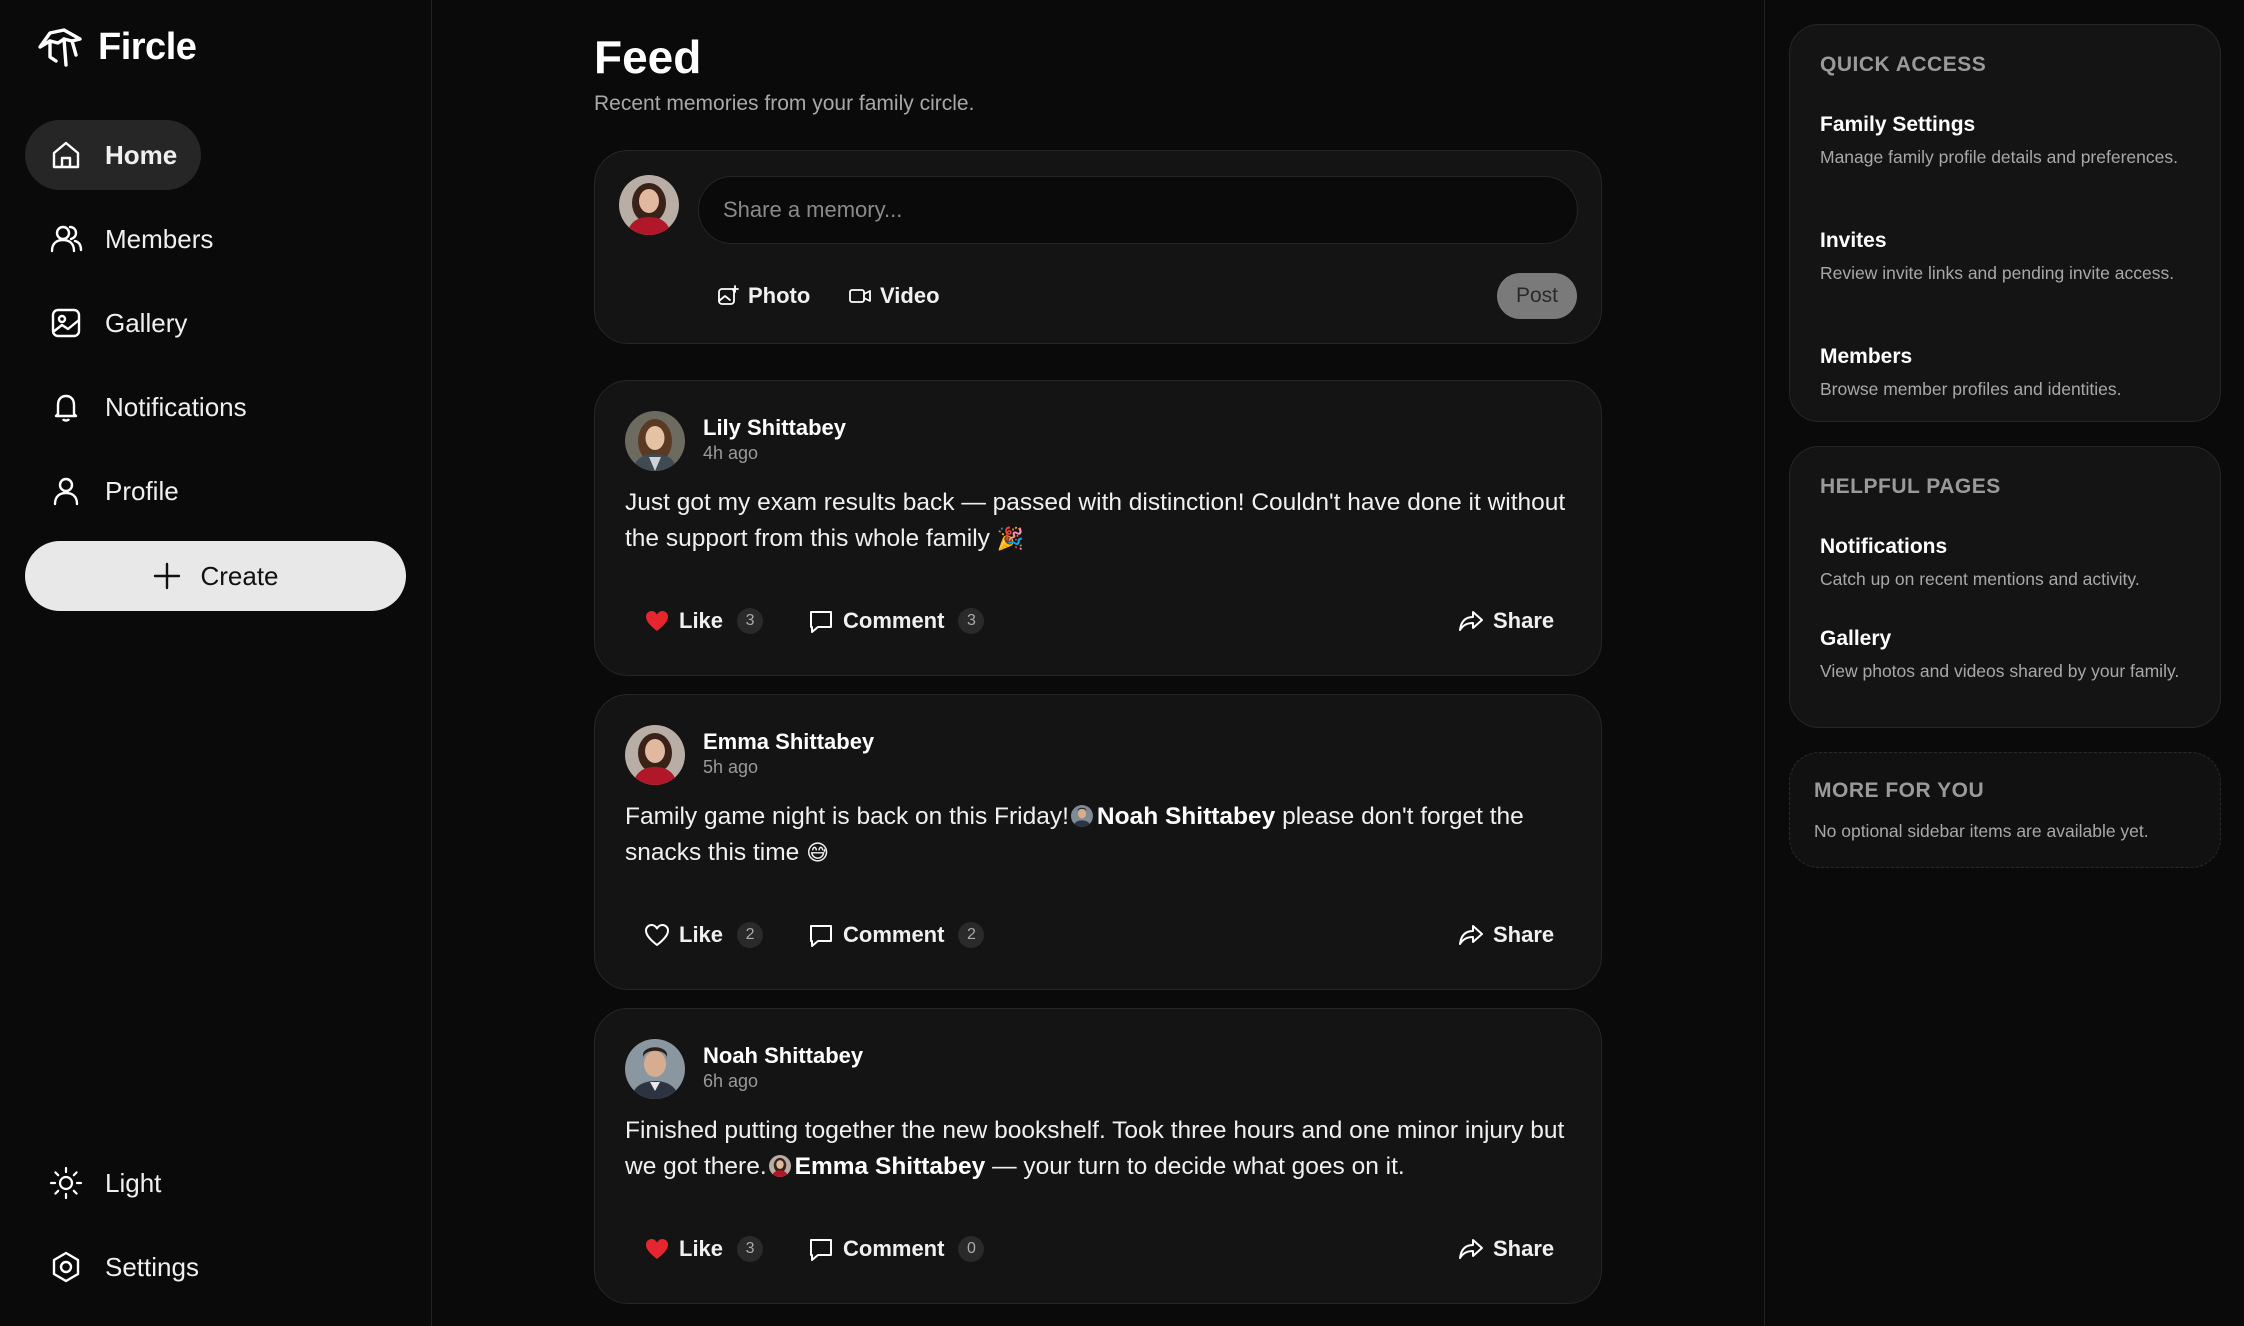 This screenshot has height=1326, width=2244. What do you see at coordinates (657, 935) in the screenshot?
I see `heart-outline-icon` at bounding box center [657, 935].